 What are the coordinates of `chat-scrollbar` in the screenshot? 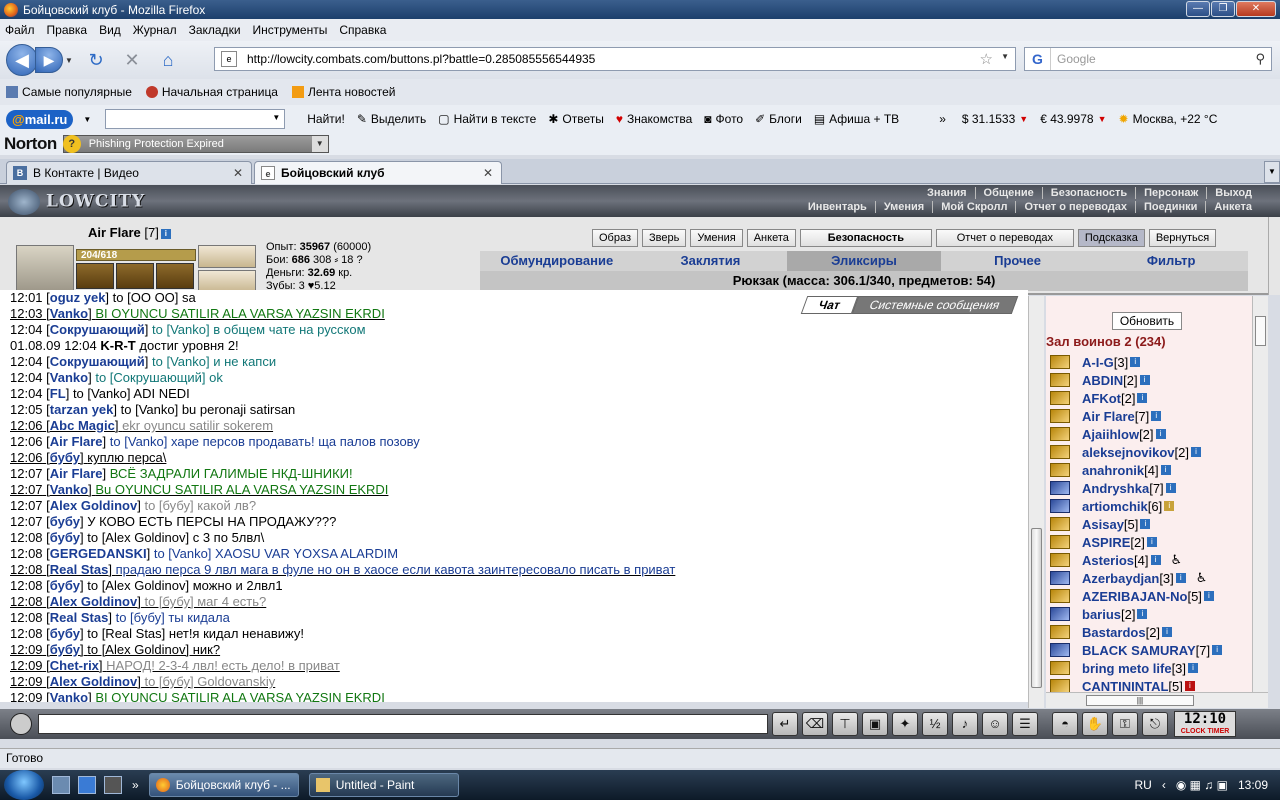 It's located at (1036, 502).